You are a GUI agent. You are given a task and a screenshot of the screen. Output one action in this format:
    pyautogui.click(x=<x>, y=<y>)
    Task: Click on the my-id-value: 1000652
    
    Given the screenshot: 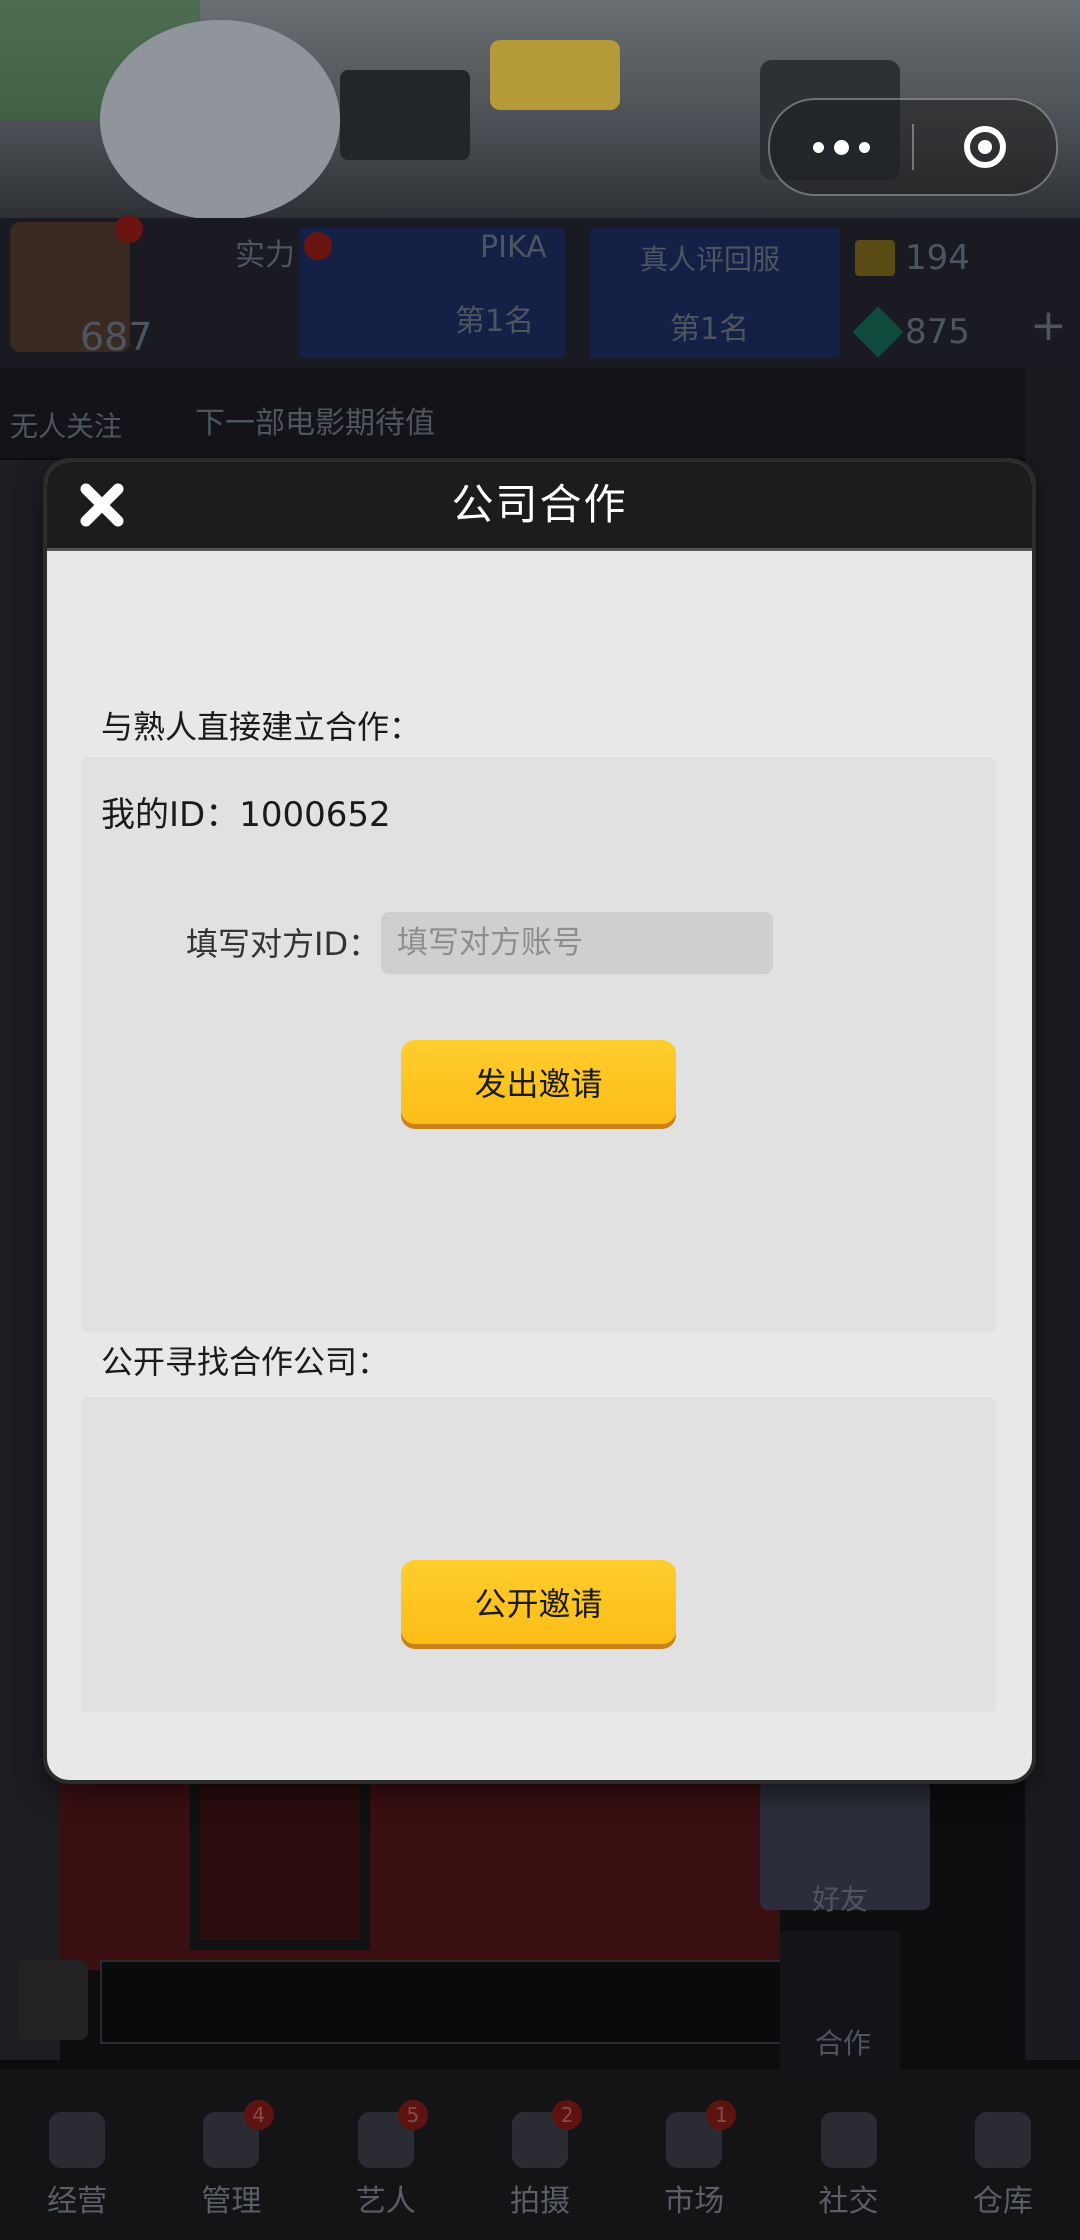 What is the action you would take?
    pyautogui.click(x=315, y=815)
    